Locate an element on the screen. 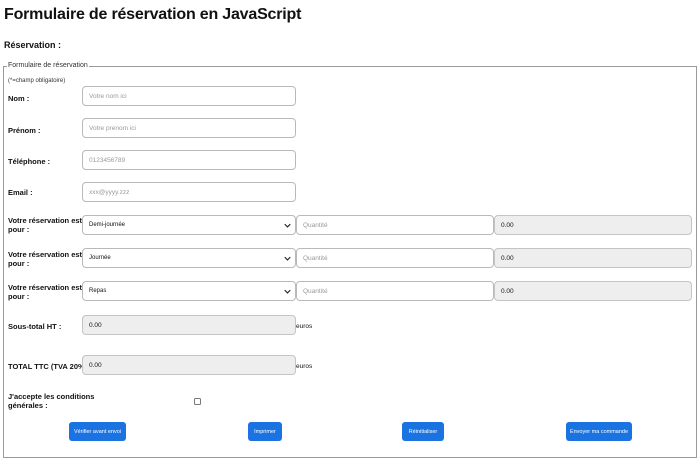 The image size is (700, 466). select-value: Demi-journée is located at coordinates (107, 225).